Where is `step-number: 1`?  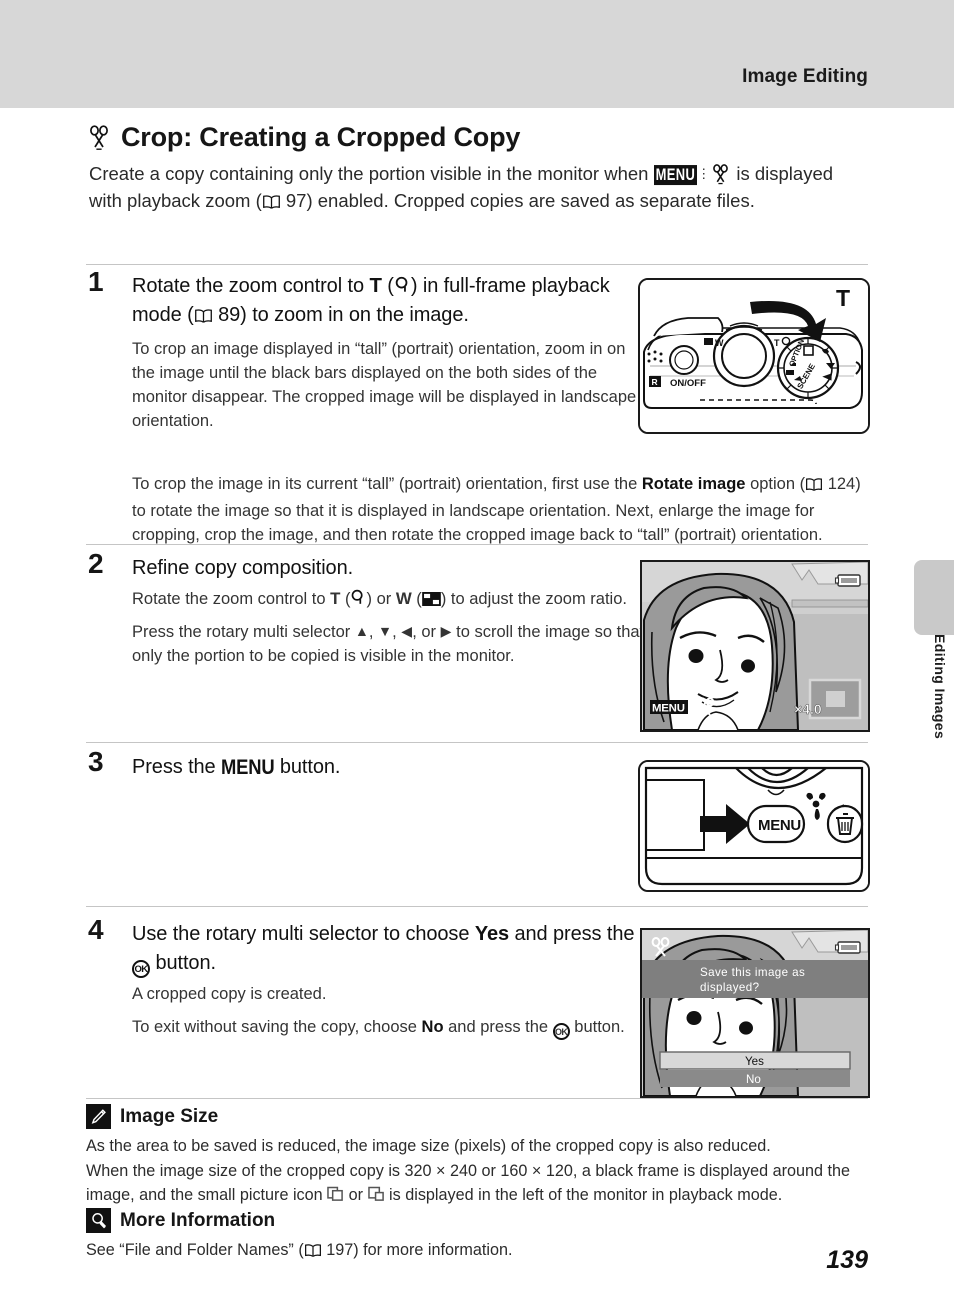
step-number: 1 is located at coordinates (96, 281).